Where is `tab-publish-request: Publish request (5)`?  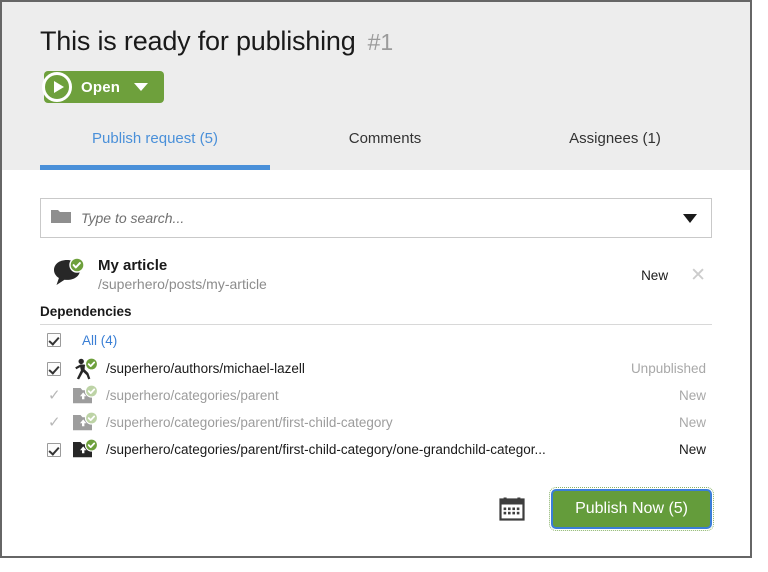 tab-publish-request: Publish request (5) is located at coordinates (155, 145).